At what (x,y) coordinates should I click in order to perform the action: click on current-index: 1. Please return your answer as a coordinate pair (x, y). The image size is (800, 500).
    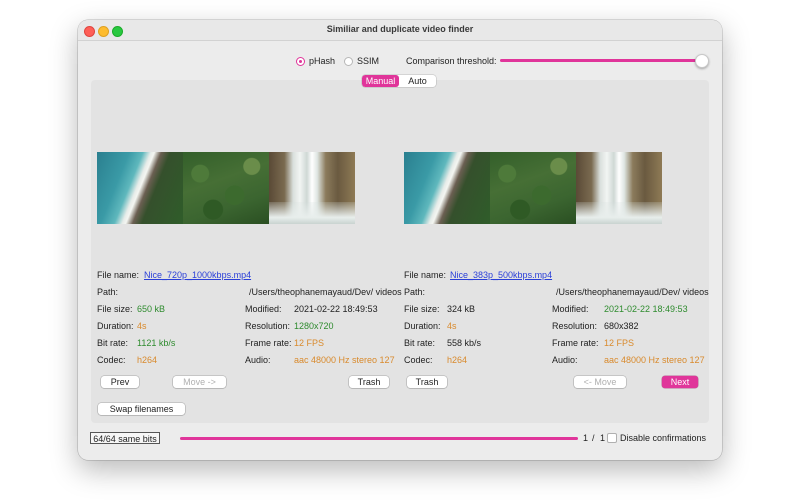
    Looking at the image, I should click on (586, 438).